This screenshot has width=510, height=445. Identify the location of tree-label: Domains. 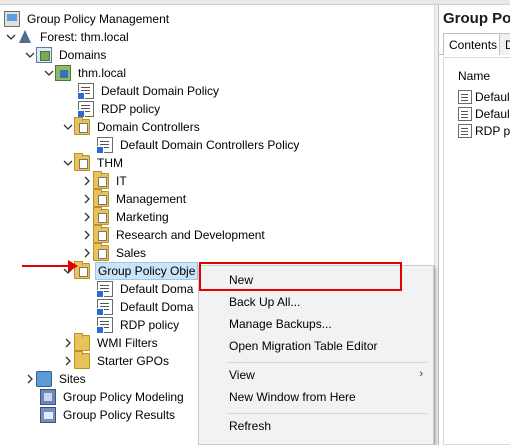
(83, 55).